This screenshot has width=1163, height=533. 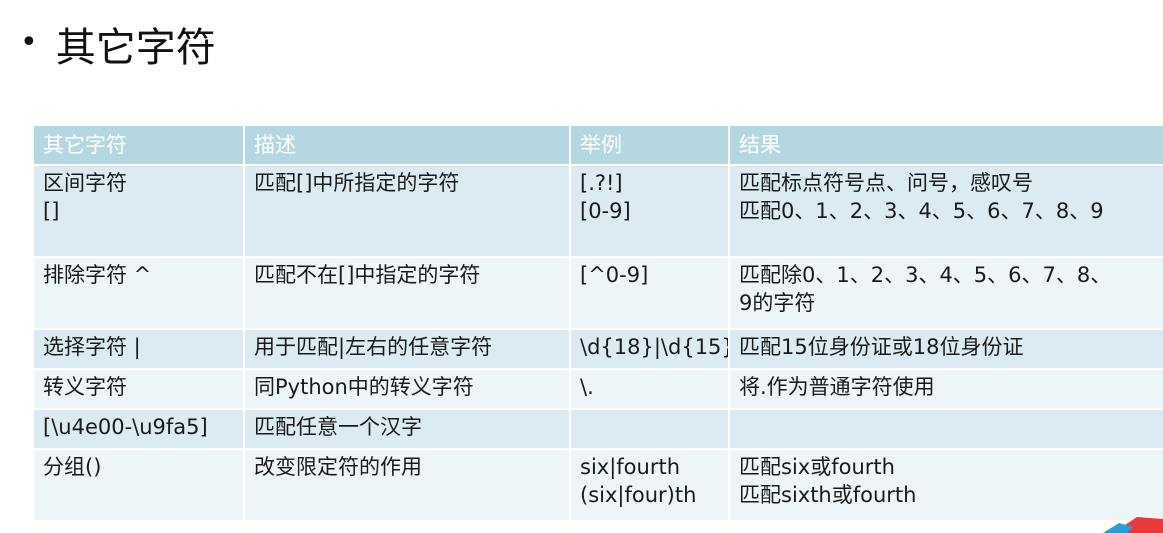 I want to click on cell-line: \., so click(x=587, y=387).